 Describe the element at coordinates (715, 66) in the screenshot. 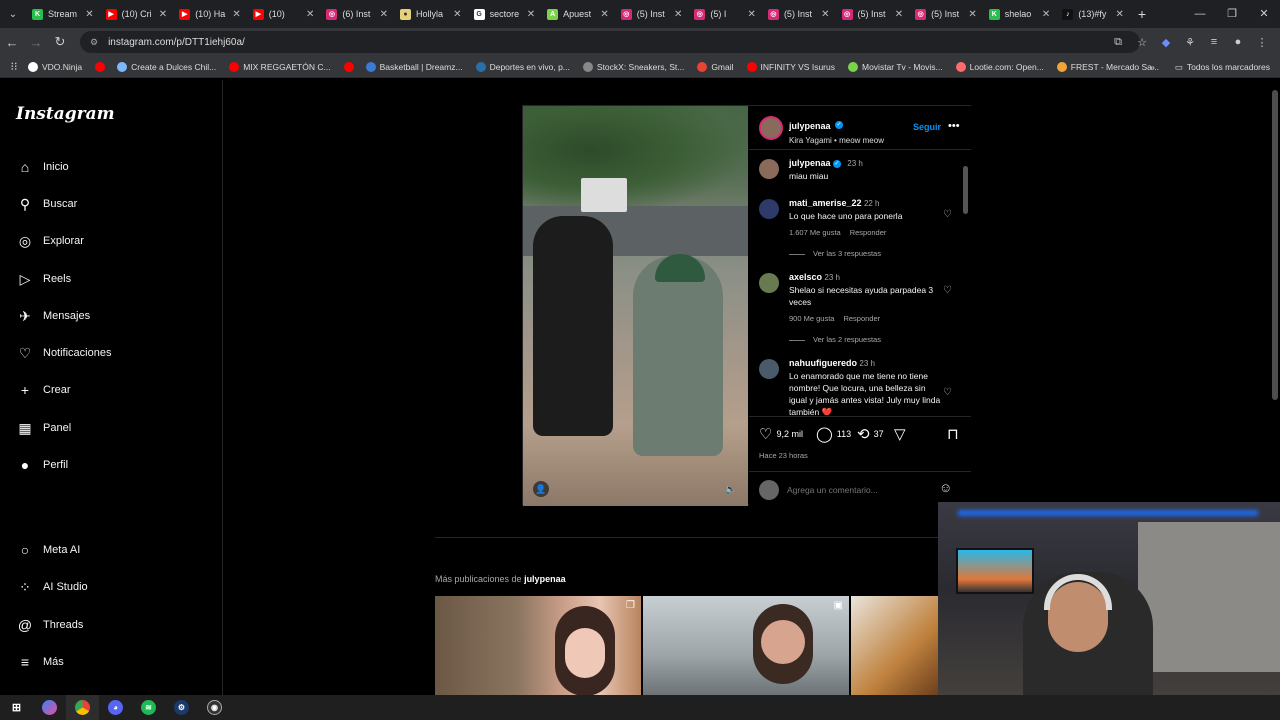

I see `bookmark-item: Gmail` at that location.